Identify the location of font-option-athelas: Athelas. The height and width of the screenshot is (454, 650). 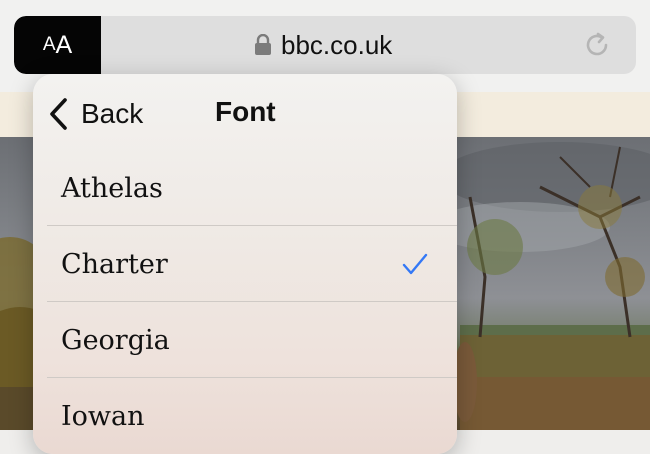
(245, 188).